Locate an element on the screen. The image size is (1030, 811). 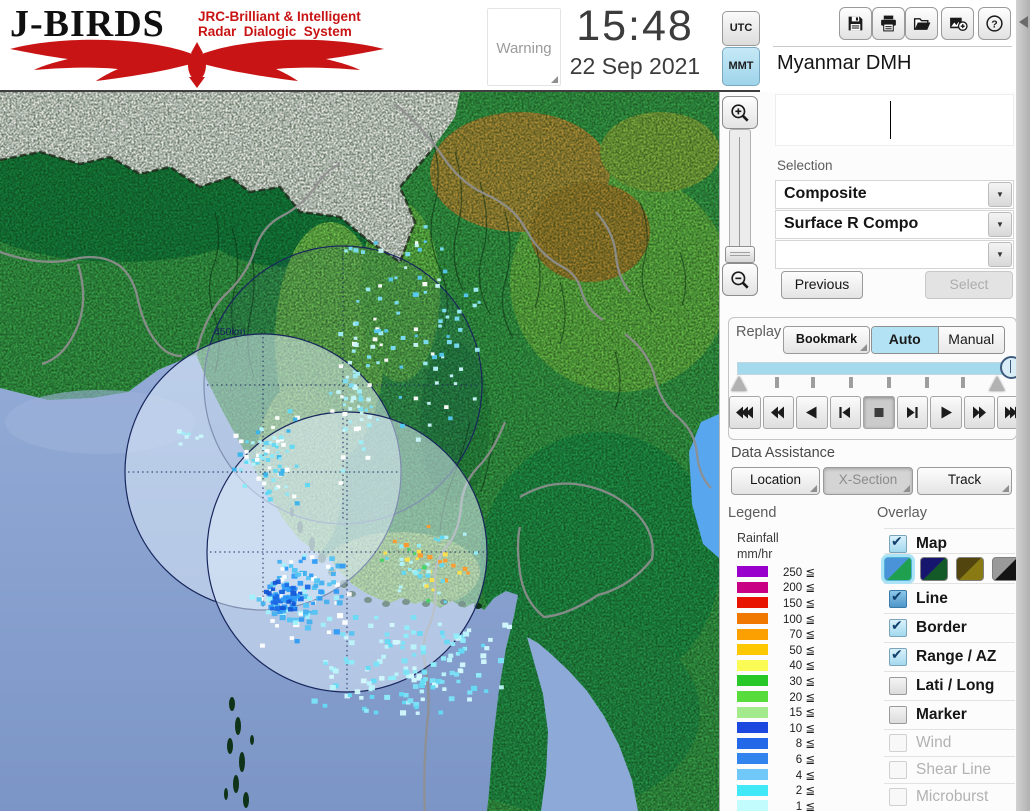
replay-end-marker is located at coordinates (997, 383).